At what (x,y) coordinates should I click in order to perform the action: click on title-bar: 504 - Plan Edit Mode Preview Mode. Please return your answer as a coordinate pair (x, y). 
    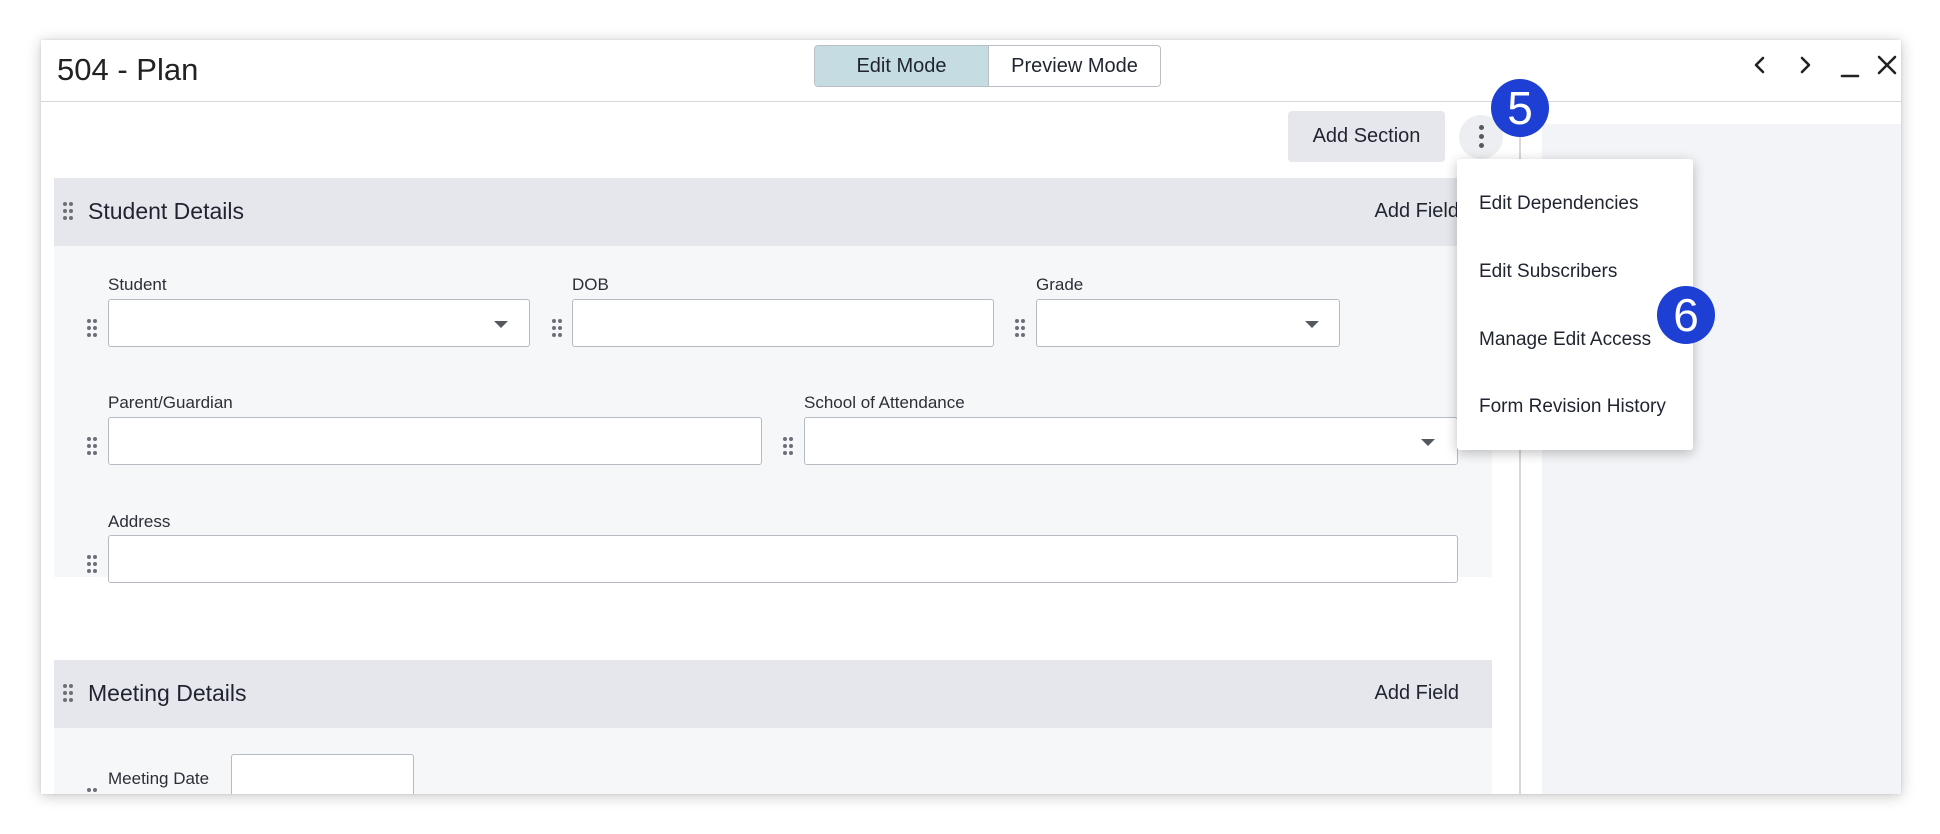
    Looking at the image, I should click on (971, 71).